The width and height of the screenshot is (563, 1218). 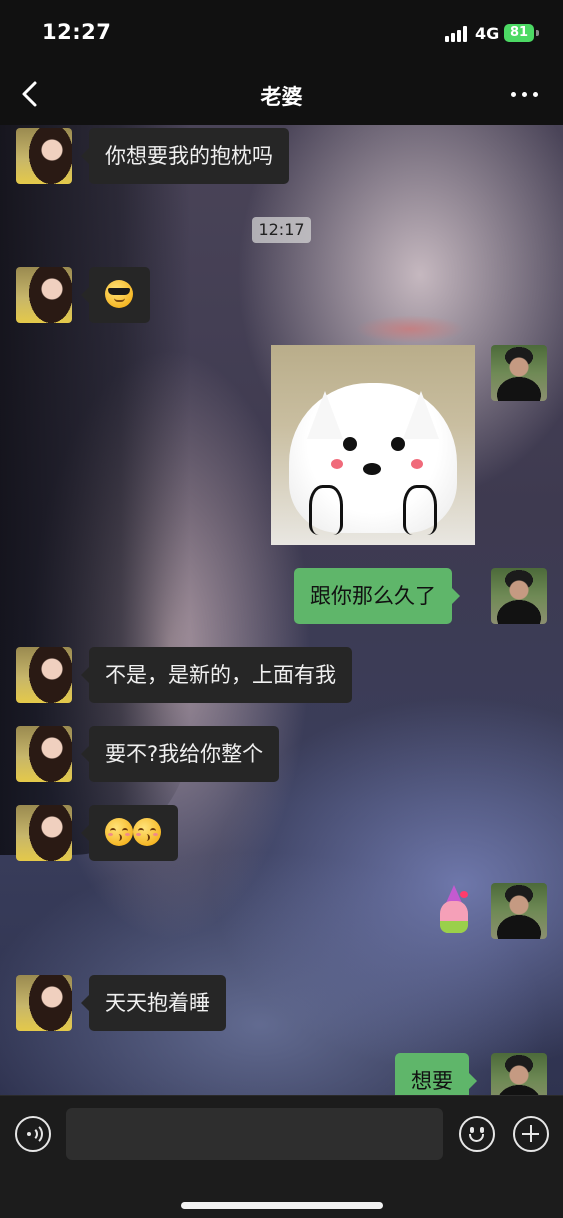 I want to click on input-bar, so click(x=281, y=1156).